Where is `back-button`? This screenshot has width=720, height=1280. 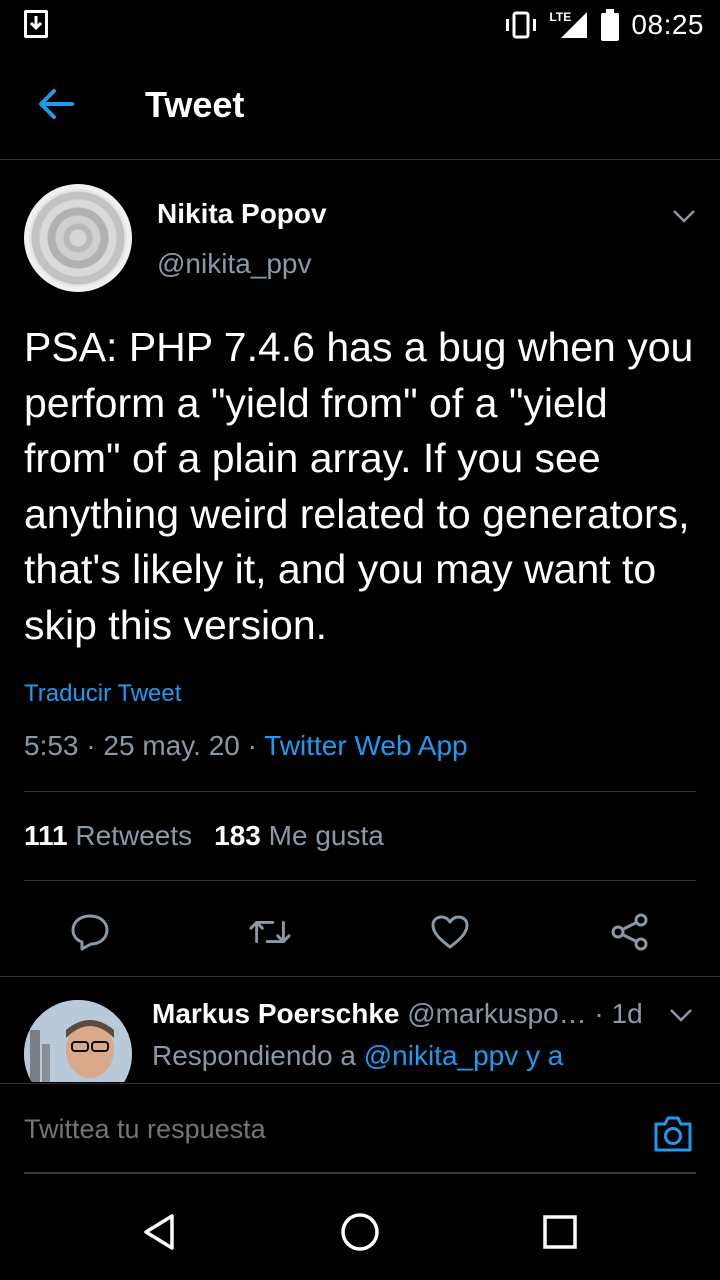
back-button is located at coordinates (56, 104).